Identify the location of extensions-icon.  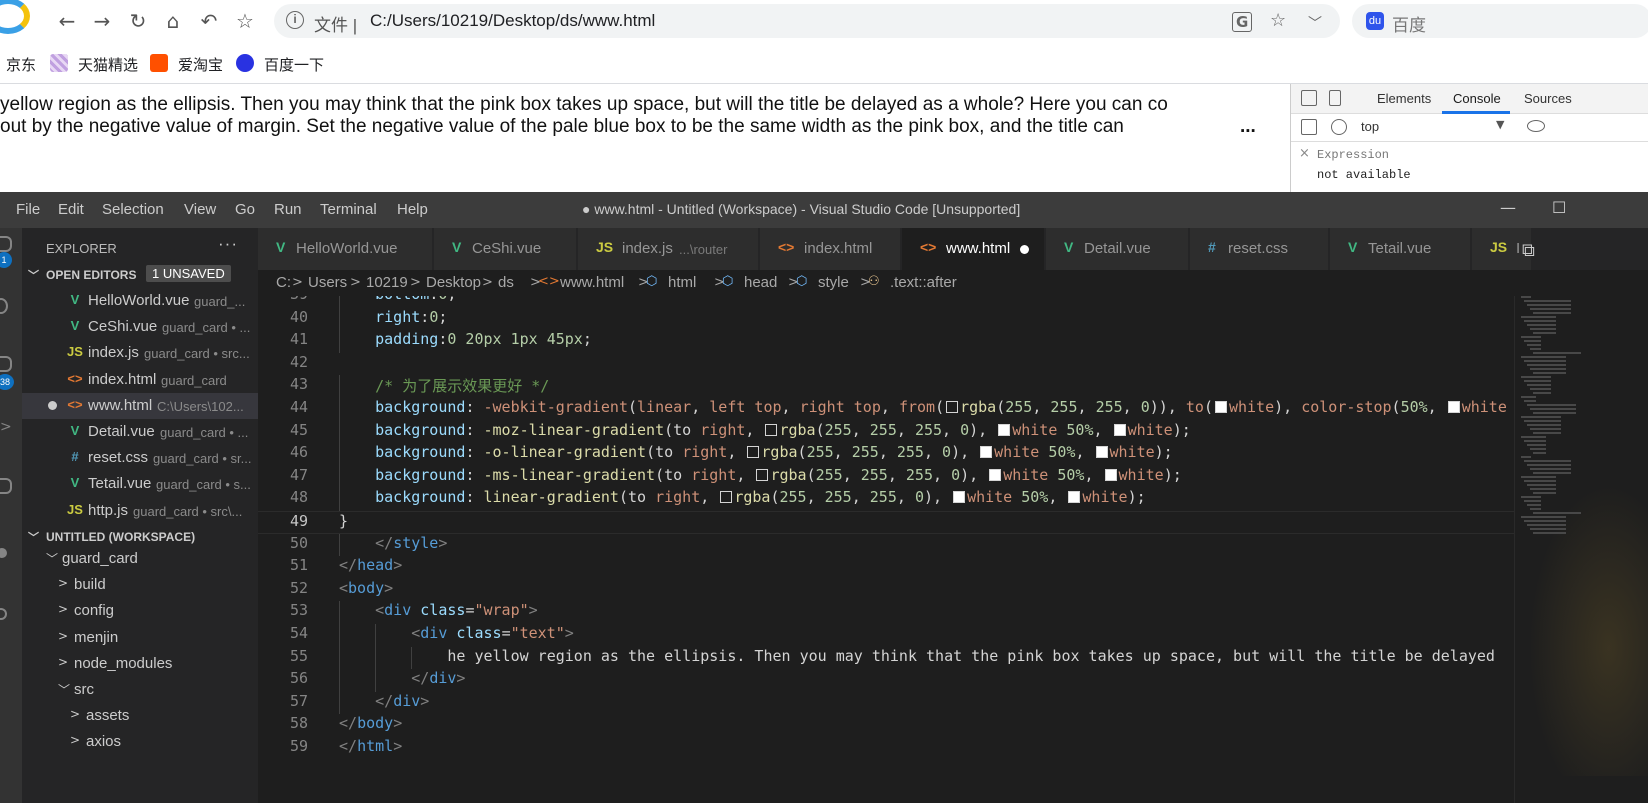
(6, 486).